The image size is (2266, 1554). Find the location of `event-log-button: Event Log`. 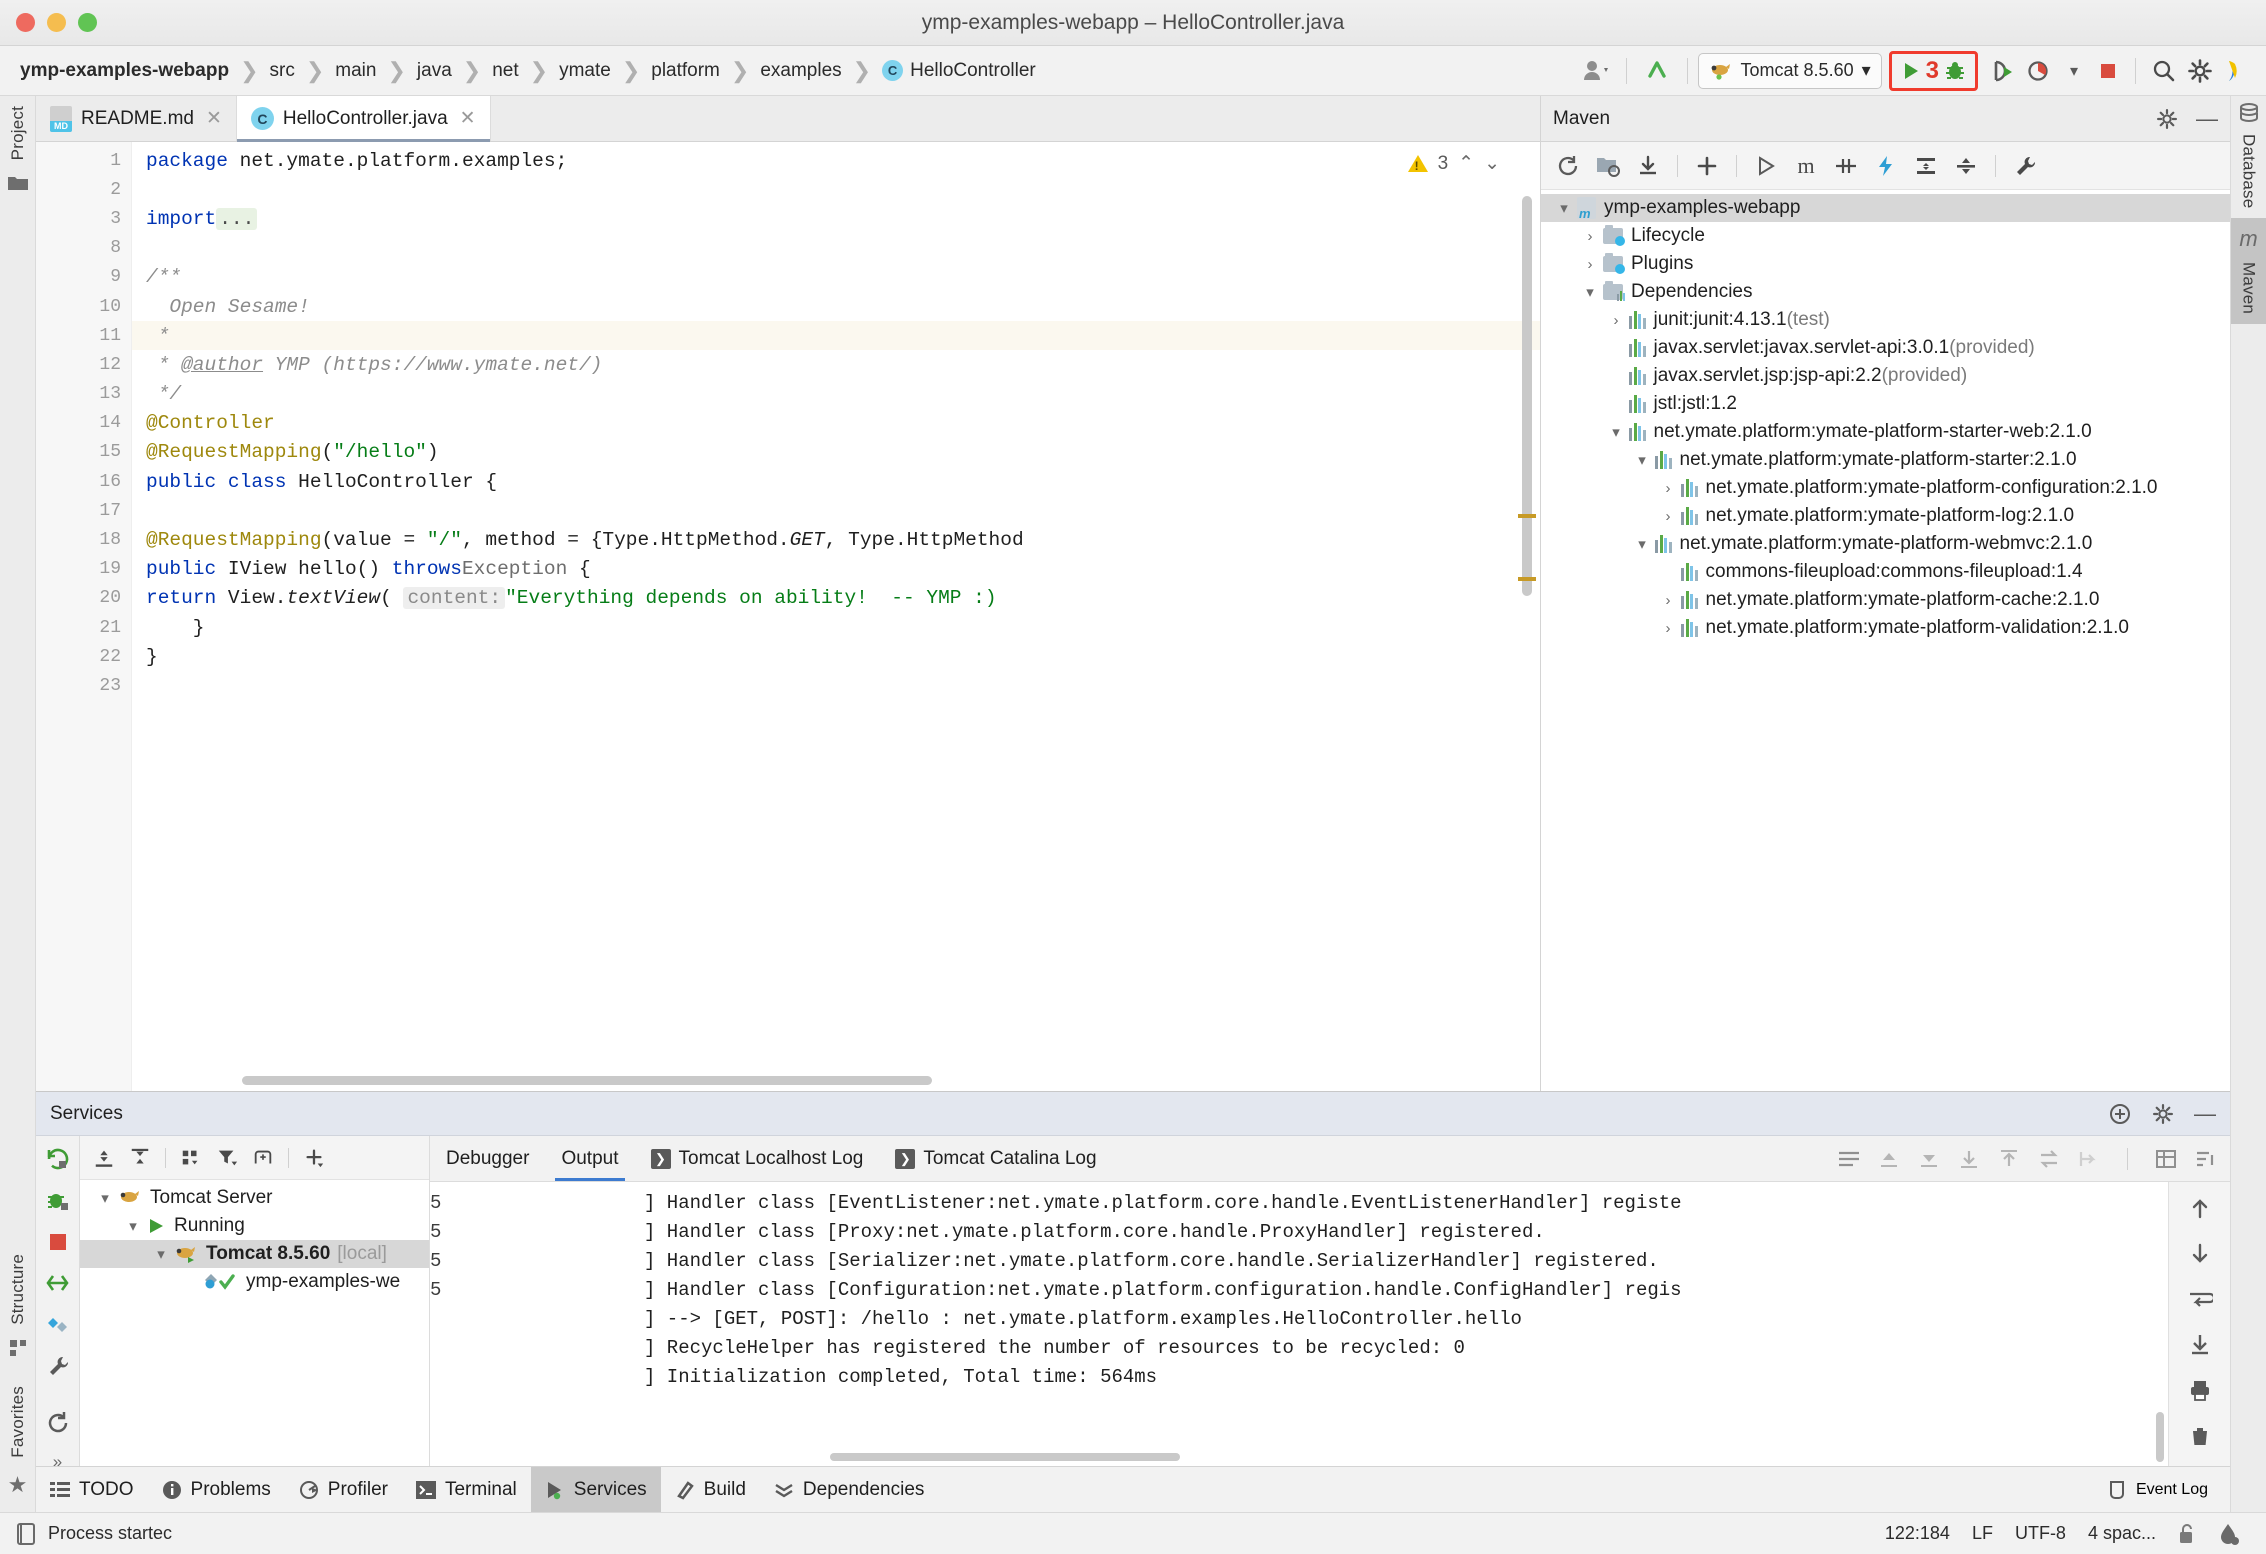

event-log-button: Event Log is located at coordinates (2168, 1489).